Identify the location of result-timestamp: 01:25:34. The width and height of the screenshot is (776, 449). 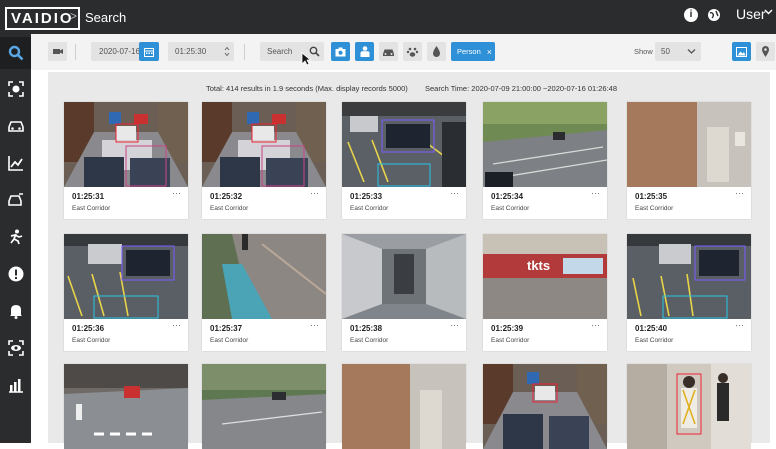
(507, 196).